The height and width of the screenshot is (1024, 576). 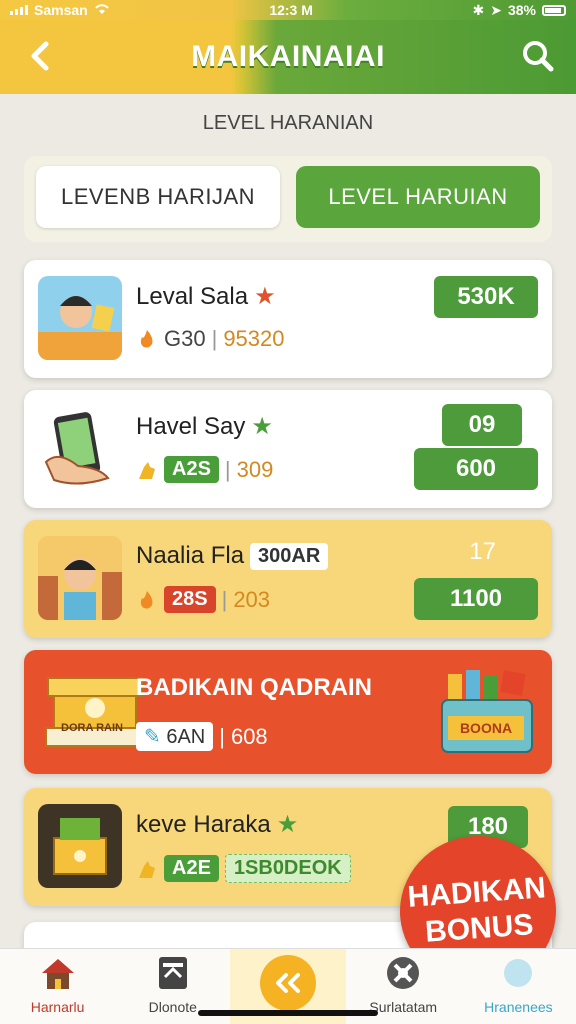 I want to click on gift-bag-icon, so click(x=488, y=712).